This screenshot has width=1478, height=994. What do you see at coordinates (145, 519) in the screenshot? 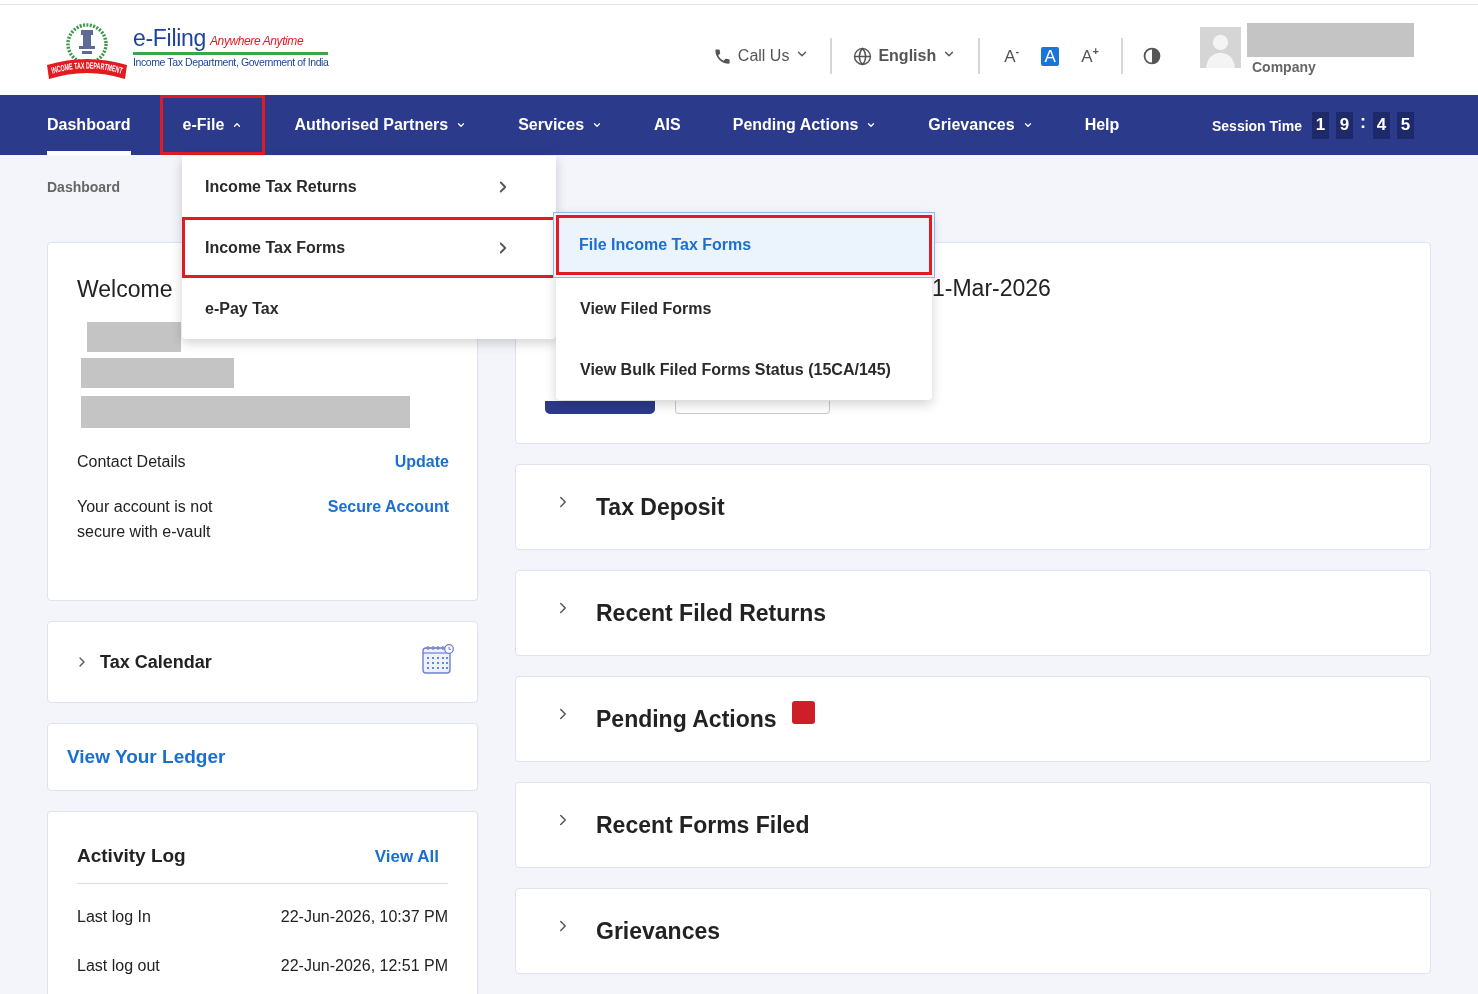
I see `security-note: Your account is not secure with e-vault` at bounding box center [145, 519].